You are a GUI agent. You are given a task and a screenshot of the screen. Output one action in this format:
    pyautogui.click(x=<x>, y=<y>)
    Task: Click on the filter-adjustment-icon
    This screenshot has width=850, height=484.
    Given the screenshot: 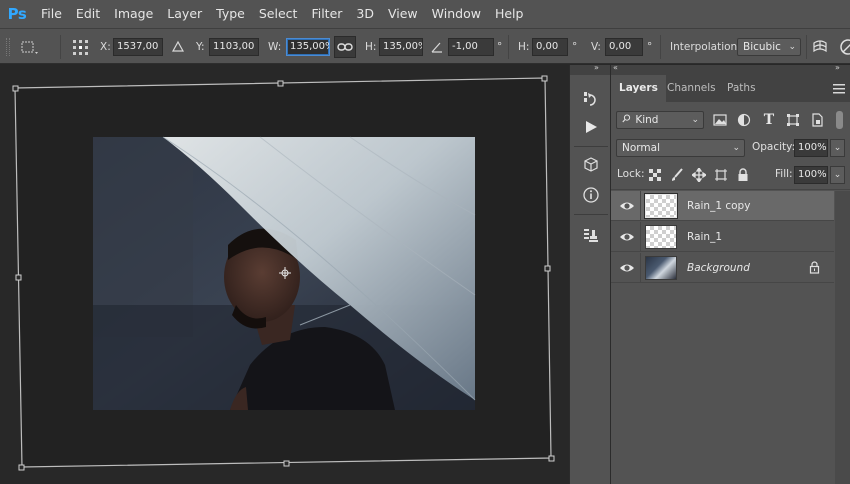 What is the action you would take?
    pyautogui.click(x=744, y=120)
    